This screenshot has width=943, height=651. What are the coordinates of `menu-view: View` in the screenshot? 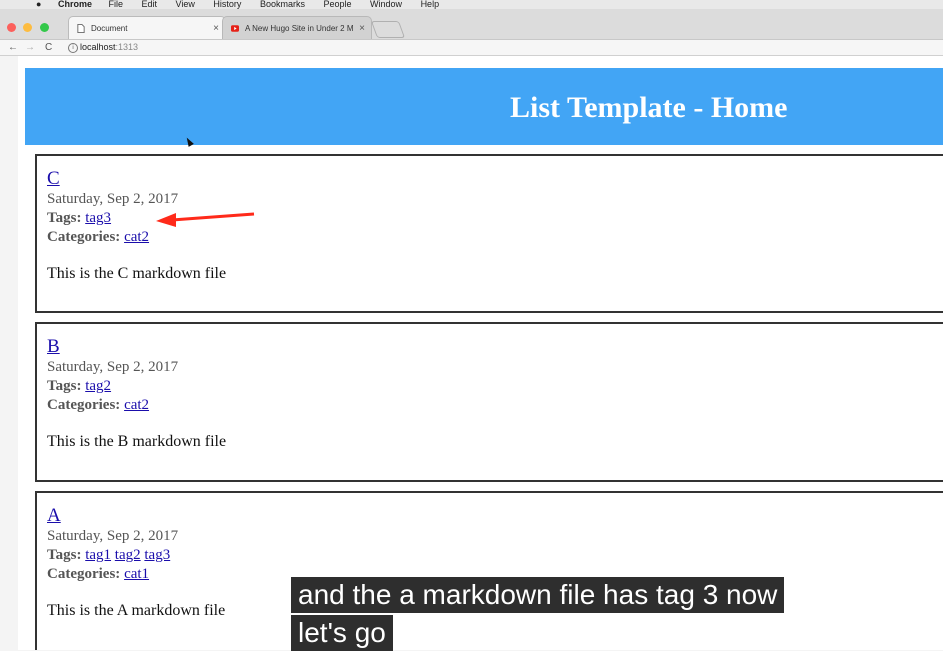 It's located at (185, 4).